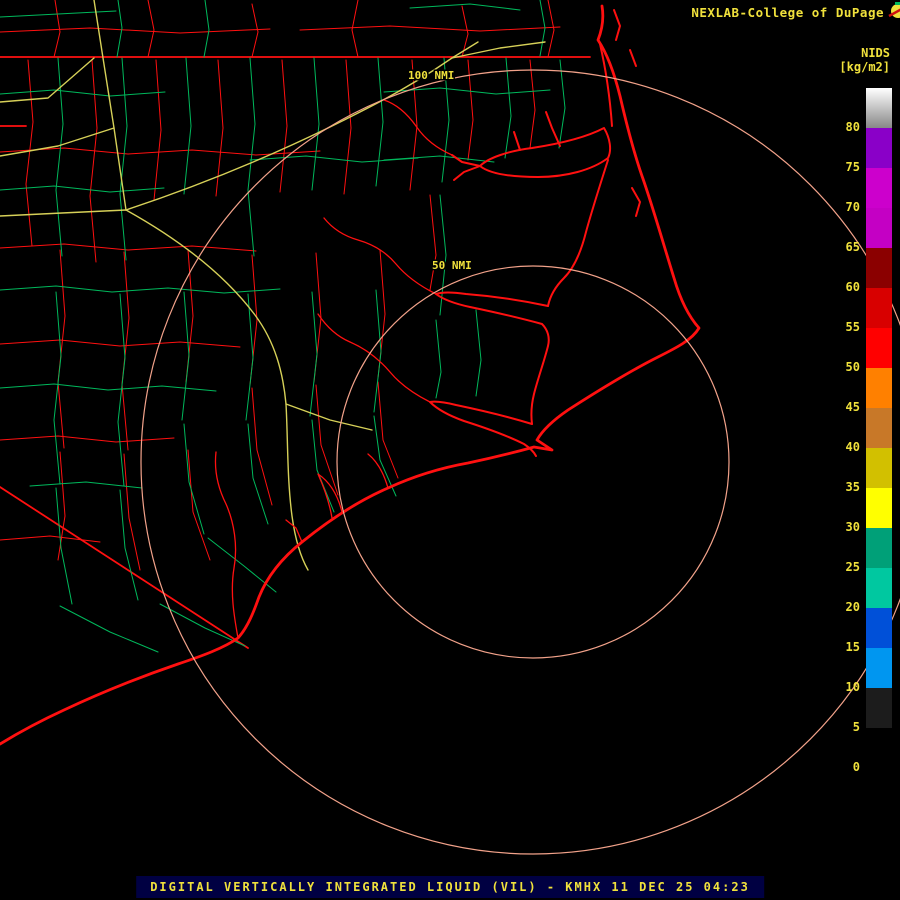  What do you see at coordinates (452, 265) in the screenshot?
I see `ring-label-50nmi: 50 NMI` at bounding box center [452, 265].